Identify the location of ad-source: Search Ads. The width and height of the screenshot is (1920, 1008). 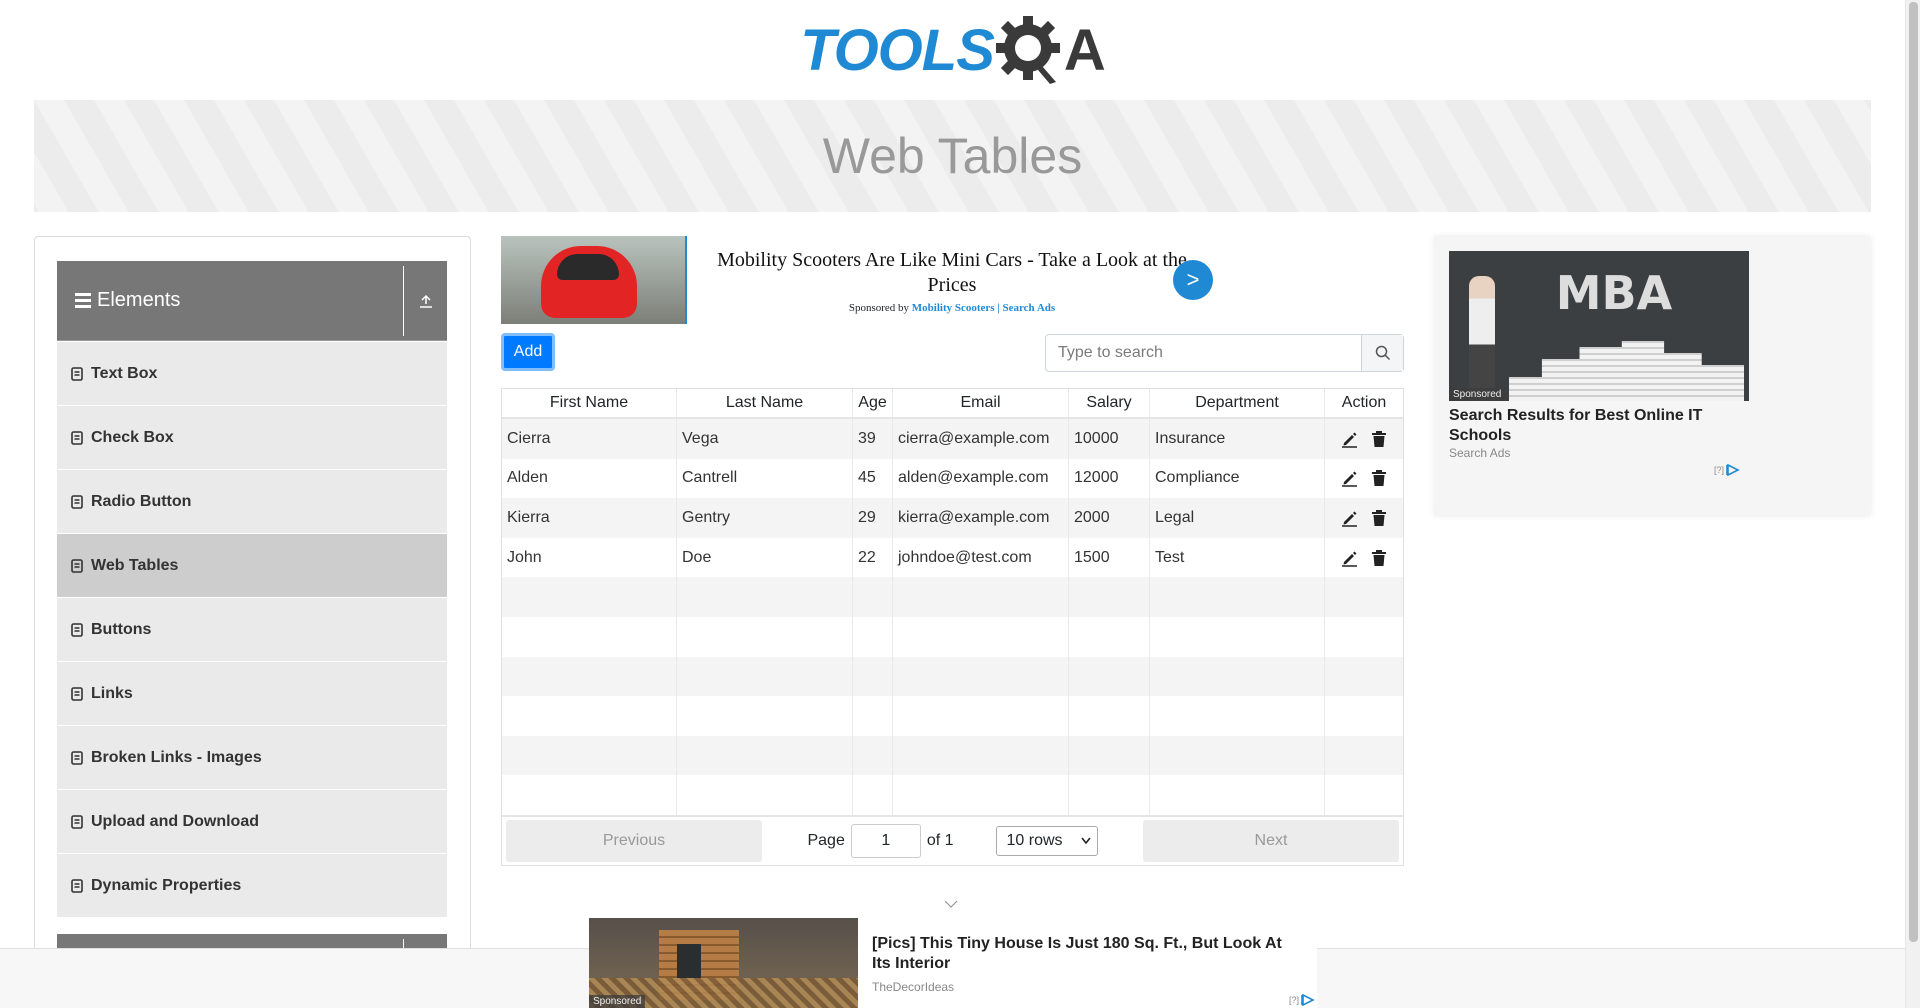
(1480, 453).